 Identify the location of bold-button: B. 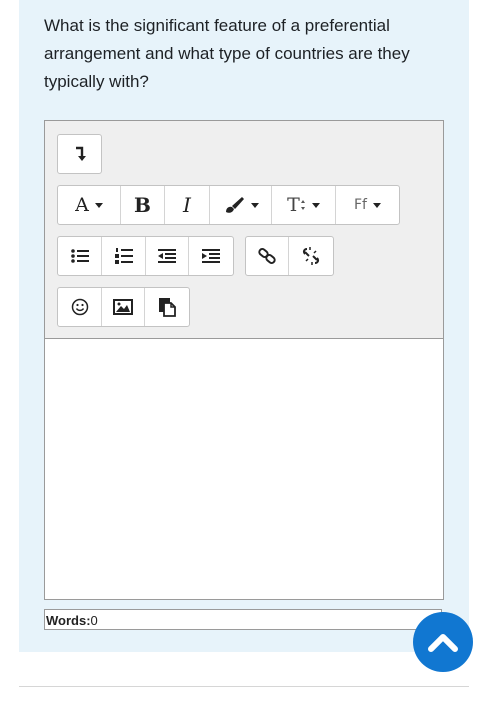
(143, 205).